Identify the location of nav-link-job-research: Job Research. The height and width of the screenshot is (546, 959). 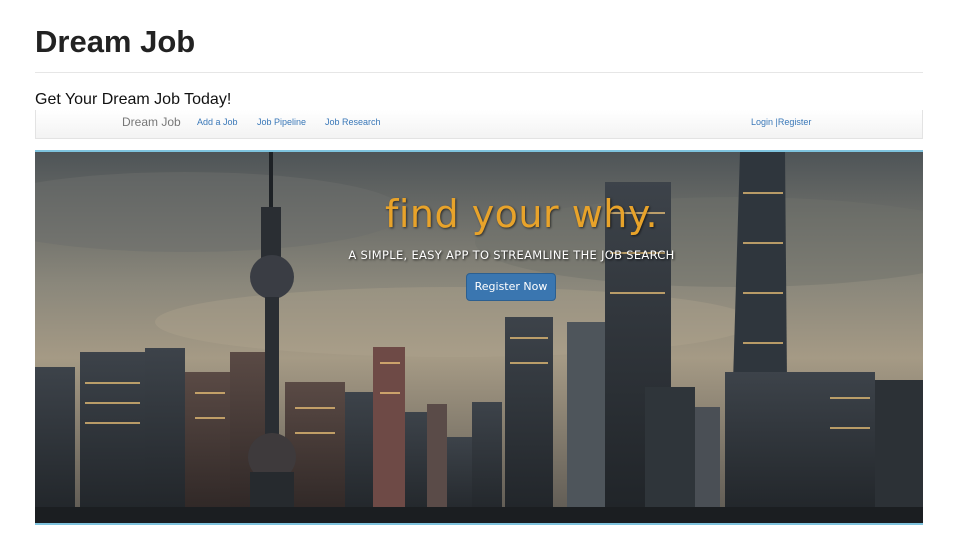
(353, 122).